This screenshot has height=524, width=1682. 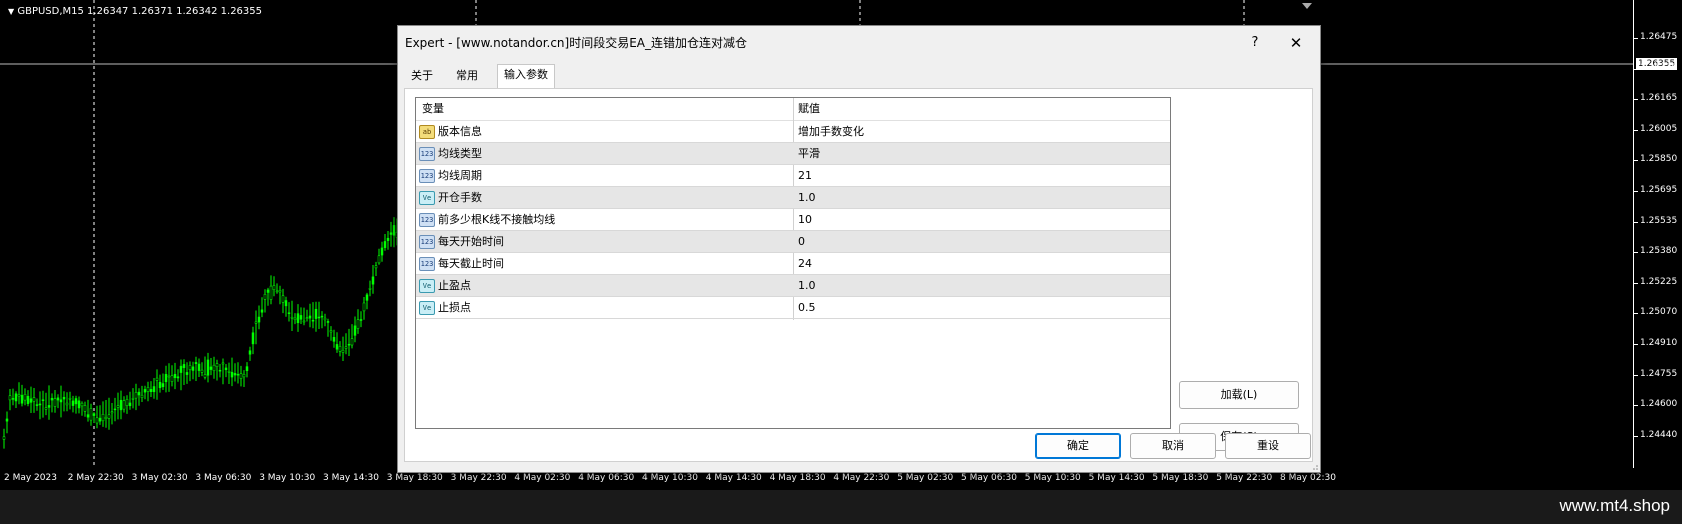 What do you see at coordinates (793, 154) in the screenshot?
I see `table-row: 123 均线类型 平滑` at bounding box center [793, 154].